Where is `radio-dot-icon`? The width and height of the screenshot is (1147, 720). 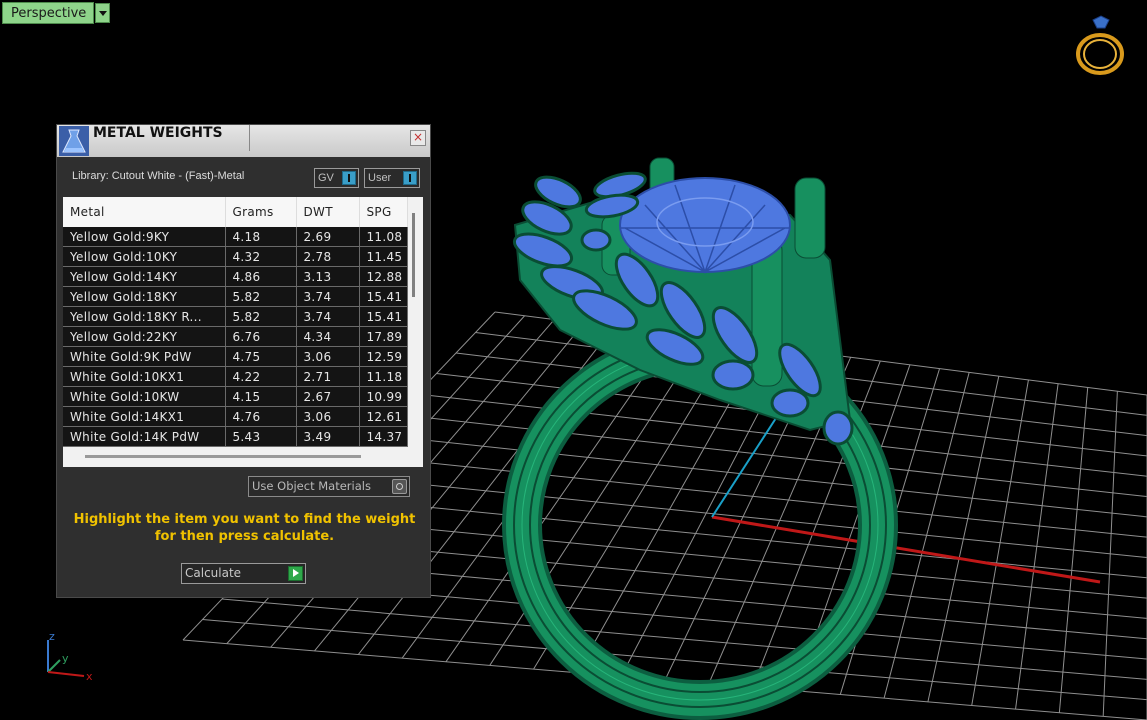
radio-dot-icon is located at coordinates (399, 486).